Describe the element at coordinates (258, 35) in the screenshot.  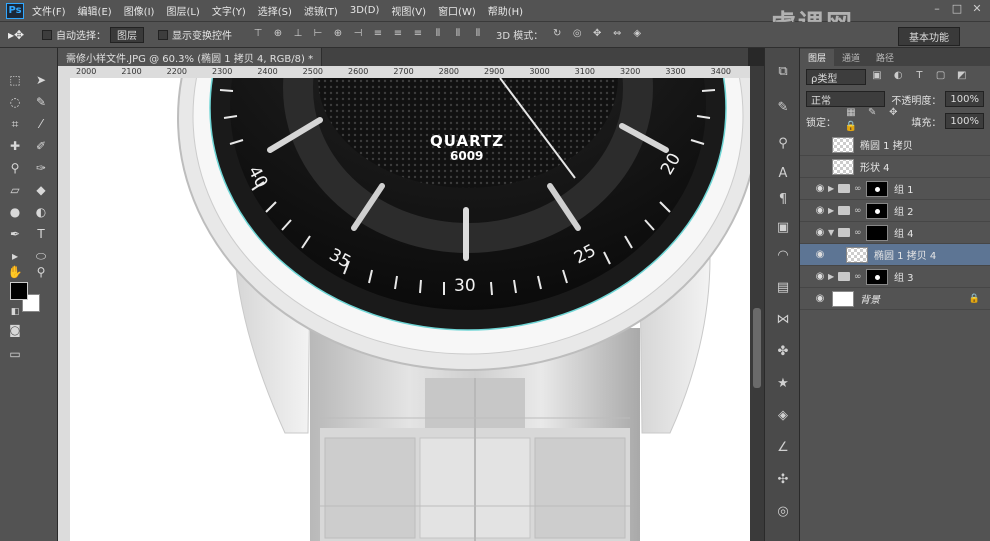
I see `align-top-icon: ⊤` at that location.